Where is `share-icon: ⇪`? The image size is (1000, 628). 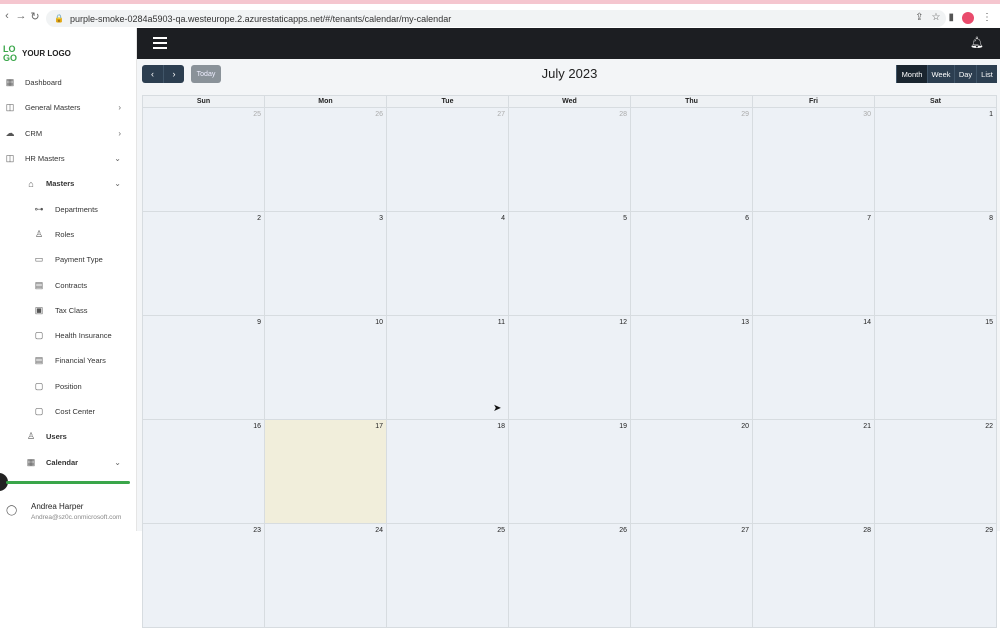 share-icon: ⇪ is located at coordinates (919, 18).